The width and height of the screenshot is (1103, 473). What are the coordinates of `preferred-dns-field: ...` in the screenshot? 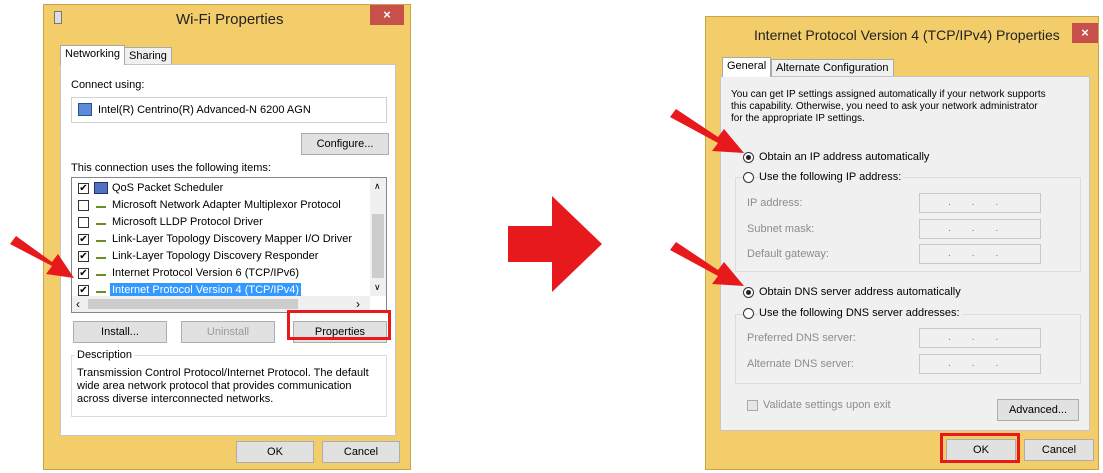 It's located at (980, 338).